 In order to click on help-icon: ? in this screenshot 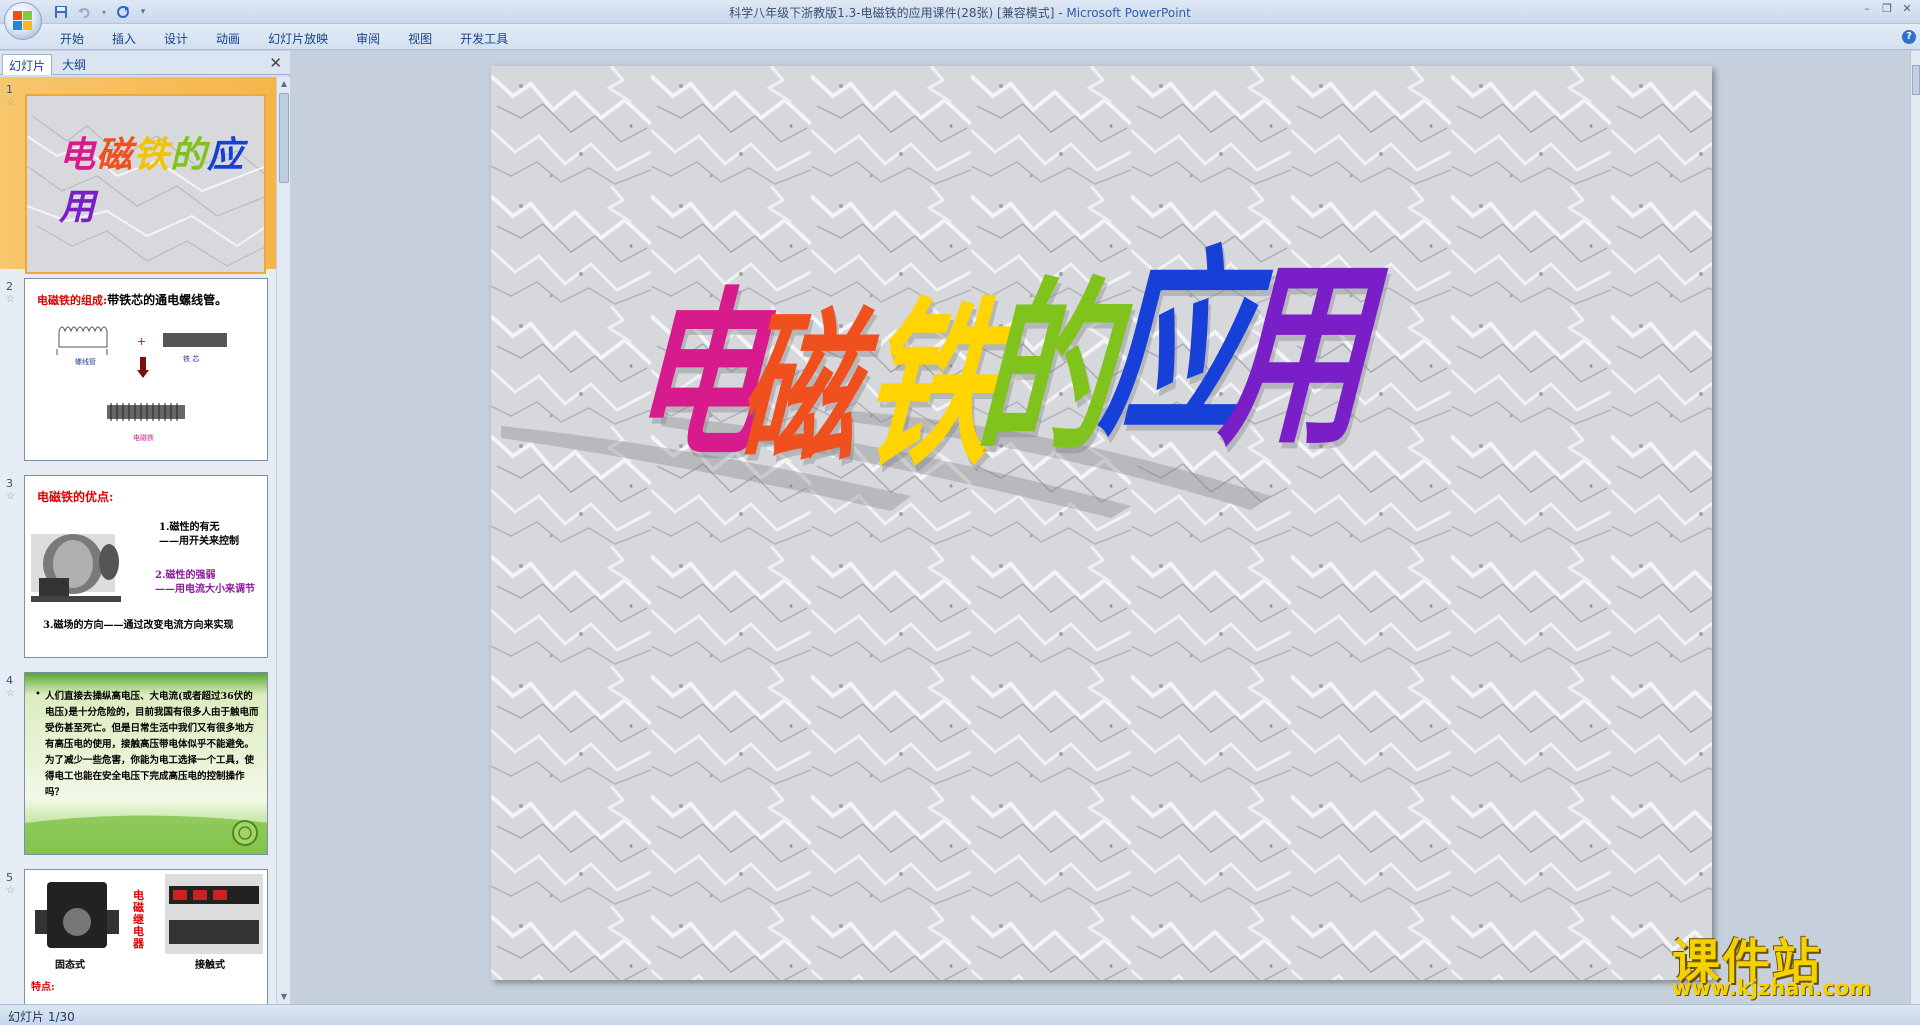, I will do `click(1909, 37)`.